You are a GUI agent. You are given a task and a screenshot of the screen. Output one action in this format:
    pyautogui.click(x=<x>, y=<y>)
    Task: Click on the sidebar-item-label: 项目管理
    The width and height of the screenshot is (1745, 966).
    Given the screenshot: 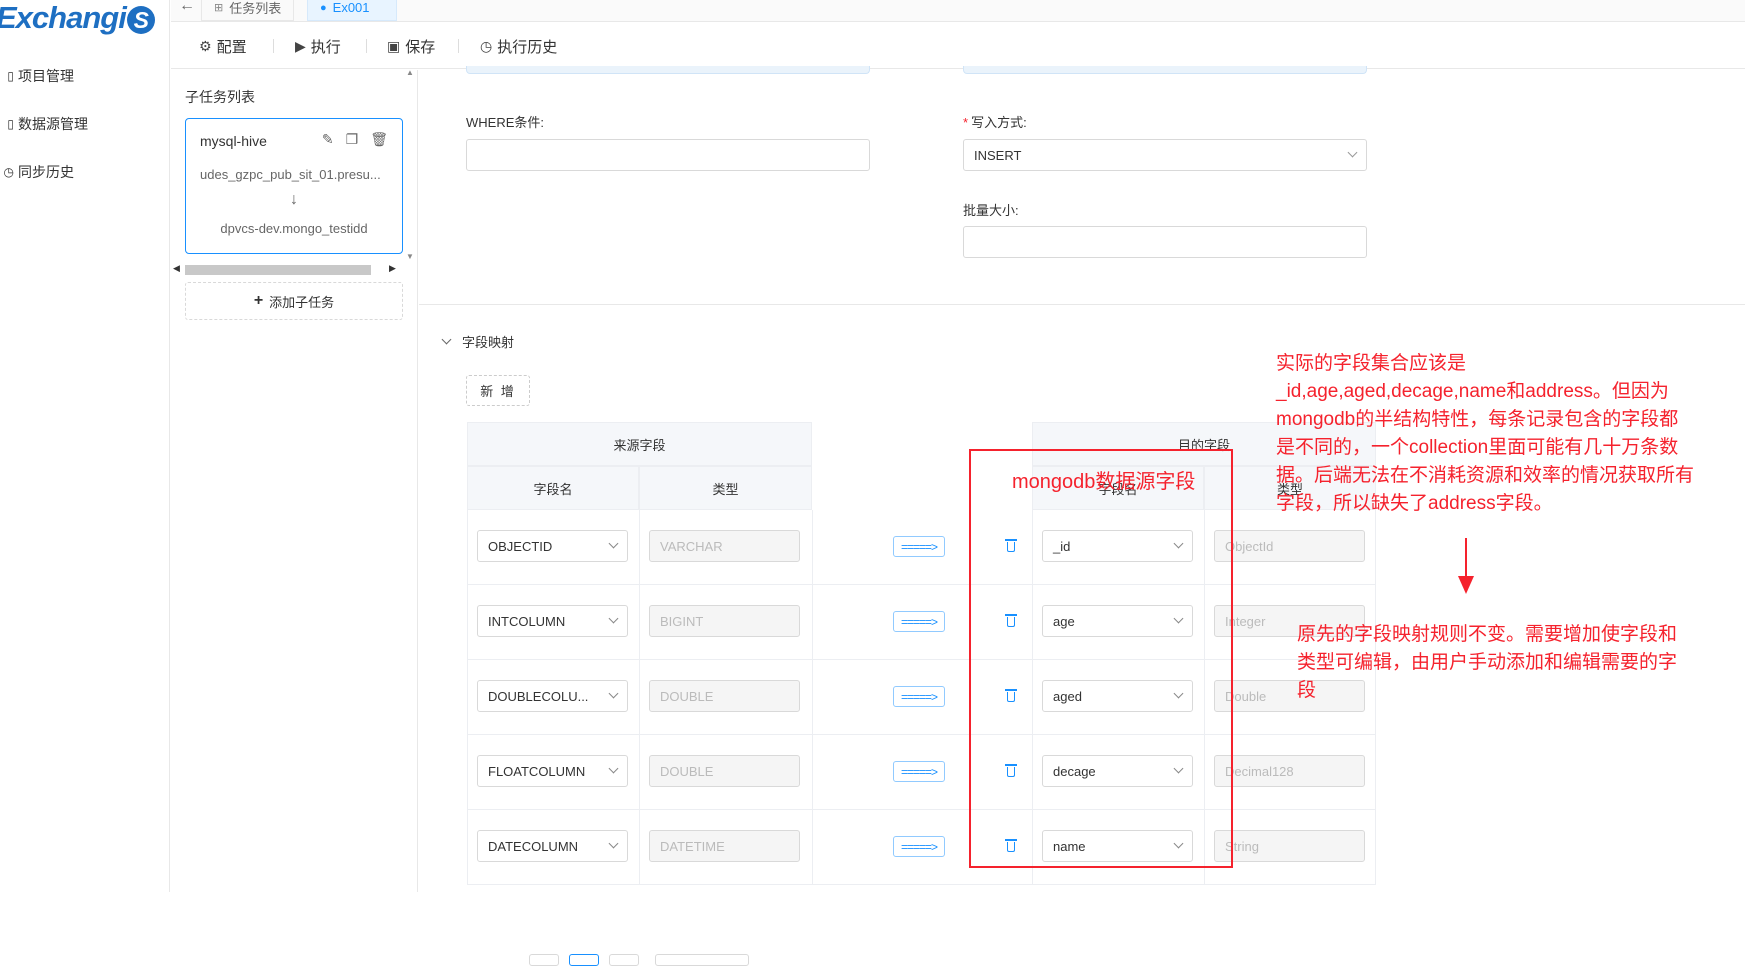 What is the action you would take?
    pyautogui.click(x=46, y=76)
    